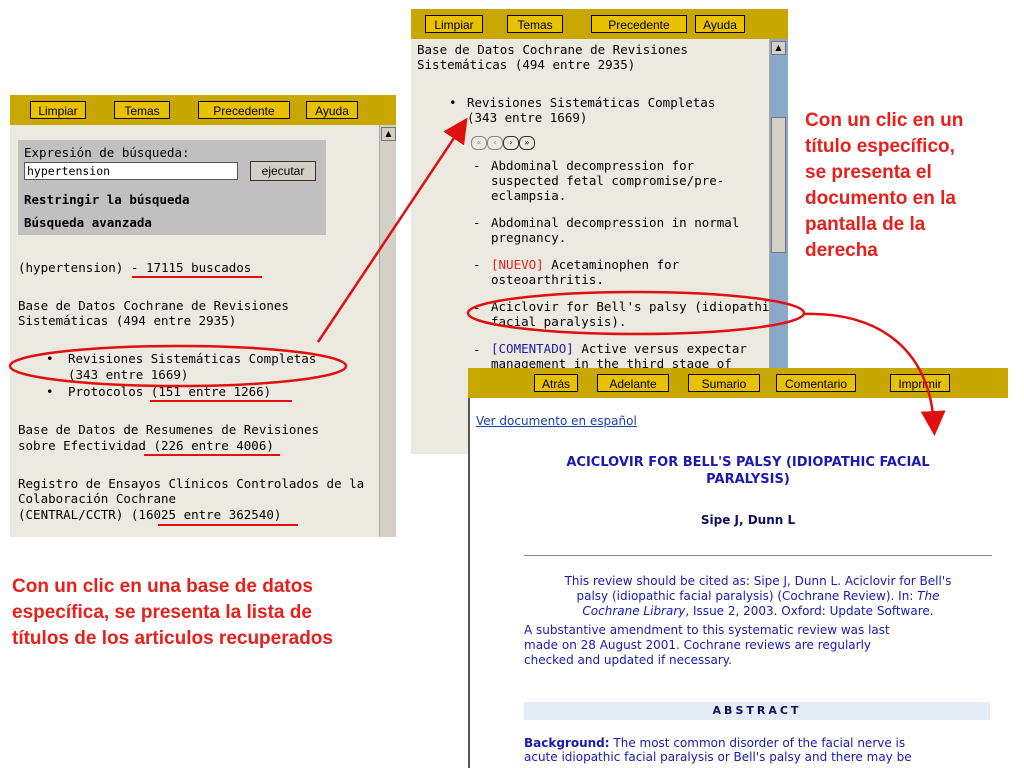  I want to click on query-result: - 17115 buscados, so click(191, 267).